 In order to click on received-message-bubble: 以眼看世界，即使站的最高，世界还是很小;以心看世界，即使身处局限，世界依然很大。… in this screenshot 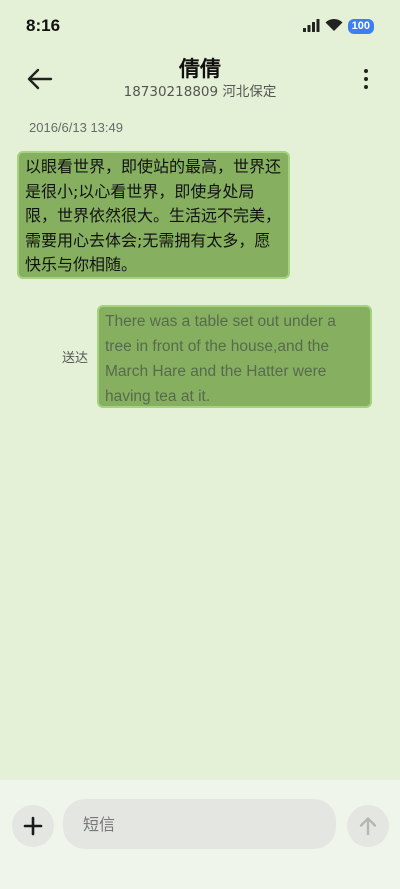, I will do `click(153, 215)`.